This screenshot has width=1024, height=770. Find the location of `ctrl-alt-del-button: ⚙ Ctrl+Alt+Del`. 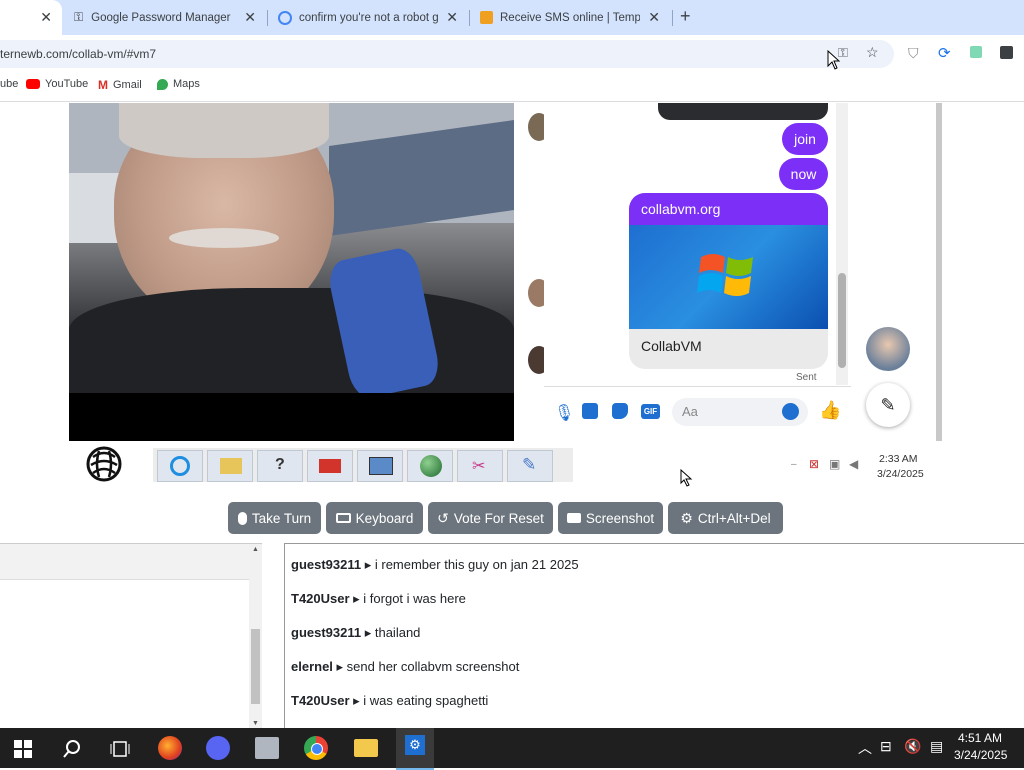

ctrl-alt-del-button: ⚙ Ctrl+Alt+Del is located at coordinates (725, 518).